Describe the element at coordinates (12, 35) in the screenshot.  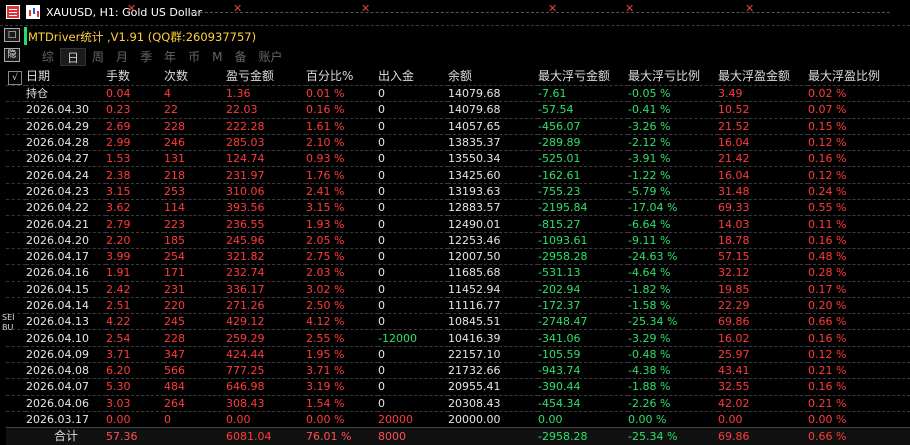
I see `minimize-panel-button: □` at that location.